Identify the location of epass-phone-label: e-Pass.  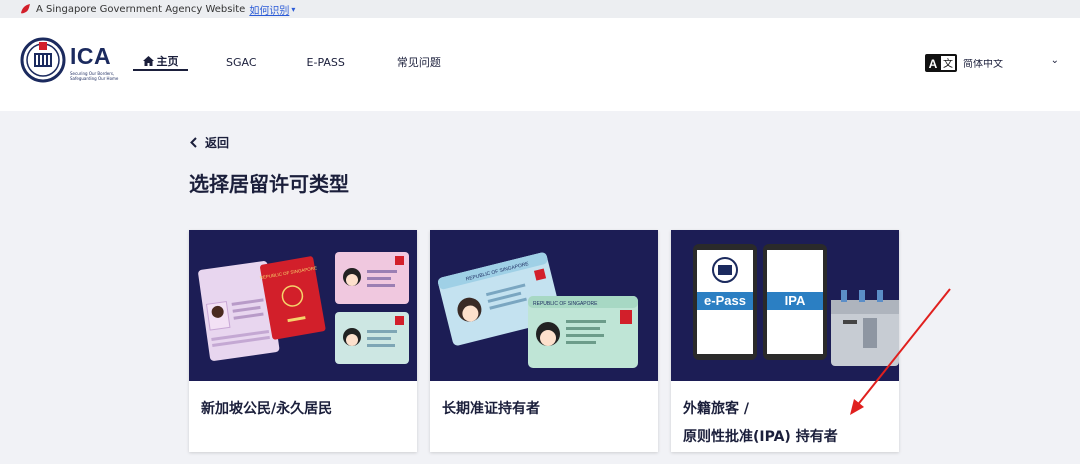
(725, 300).